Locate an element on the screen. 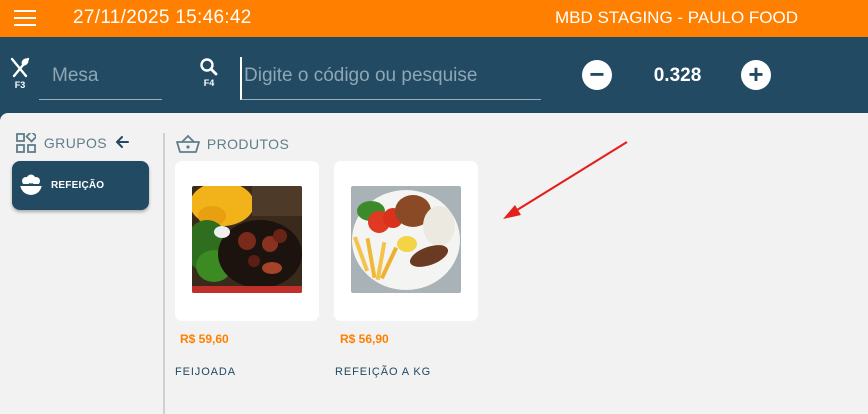  product-card-feijoada is located at coordinates (247, 241).